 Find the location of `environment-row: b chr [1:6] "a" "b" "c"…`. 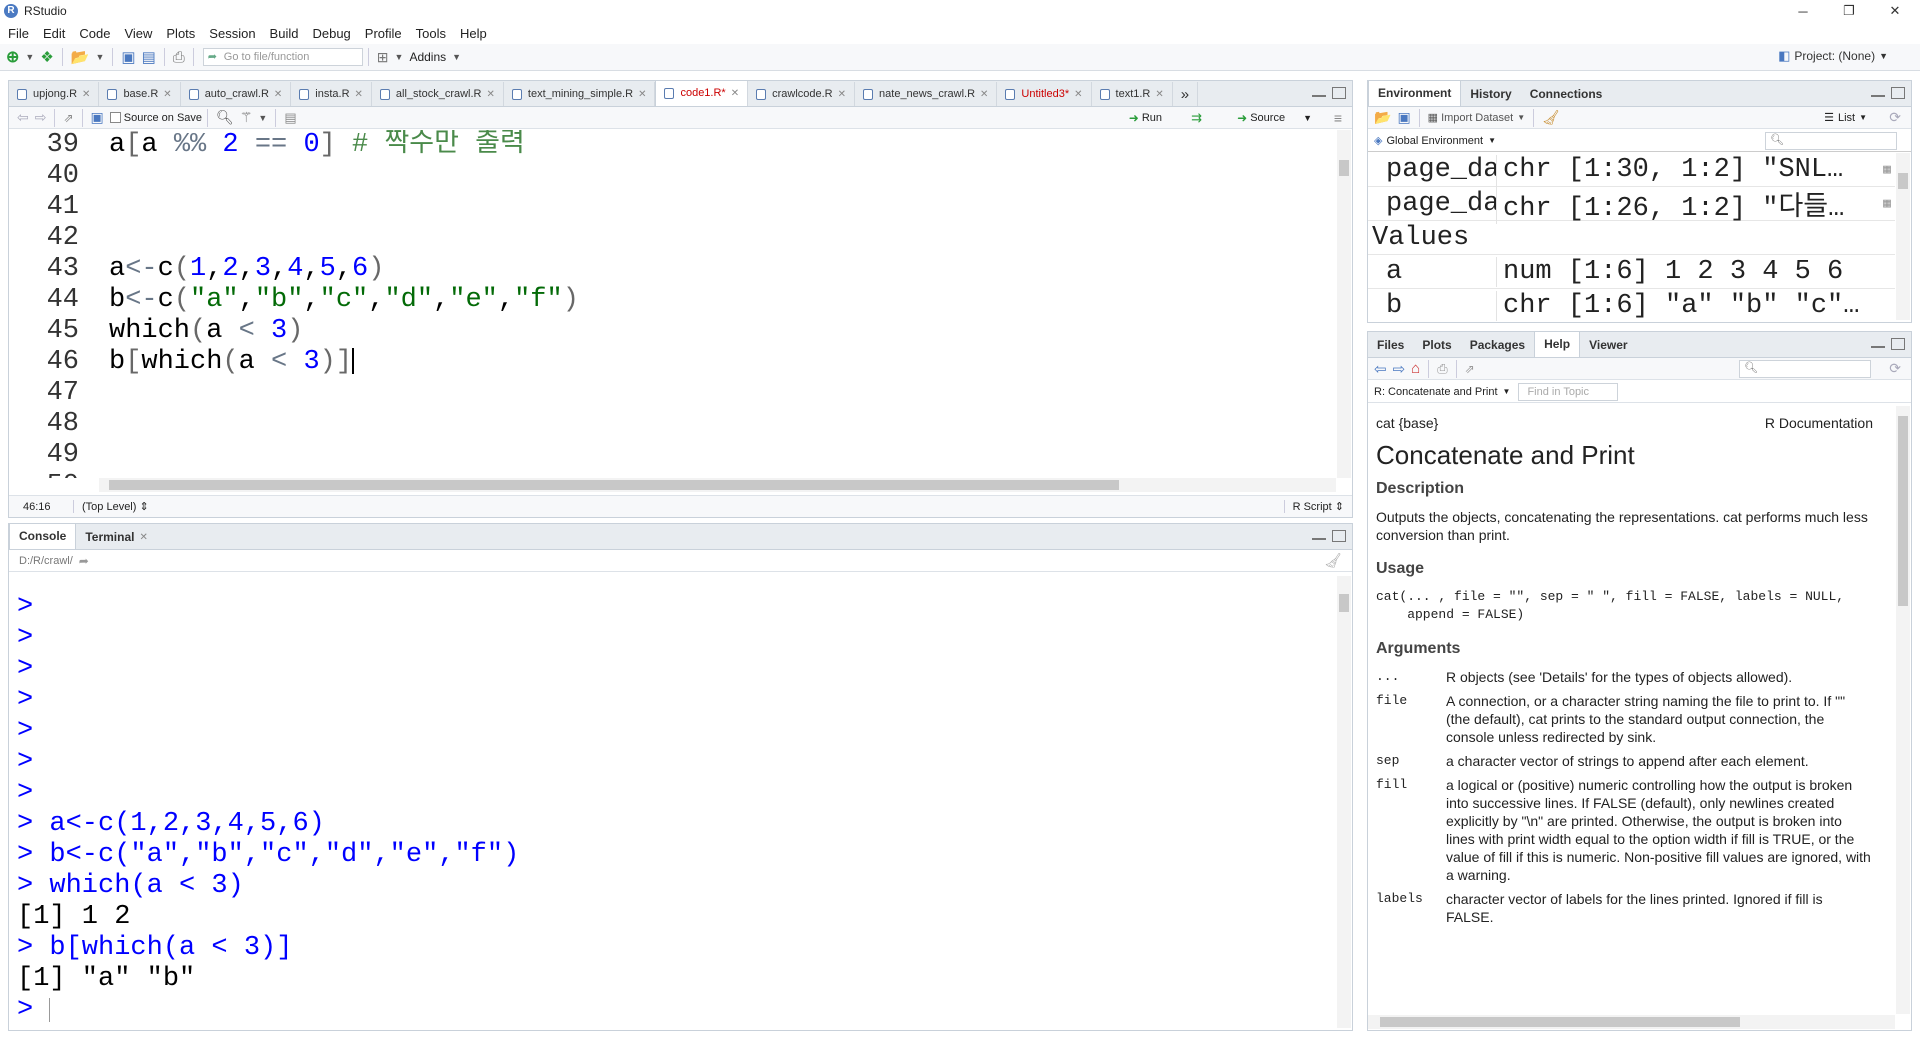

environment-row: b chr [1:6] "a" "b" "c"… is located at coordinates (1631, 305).